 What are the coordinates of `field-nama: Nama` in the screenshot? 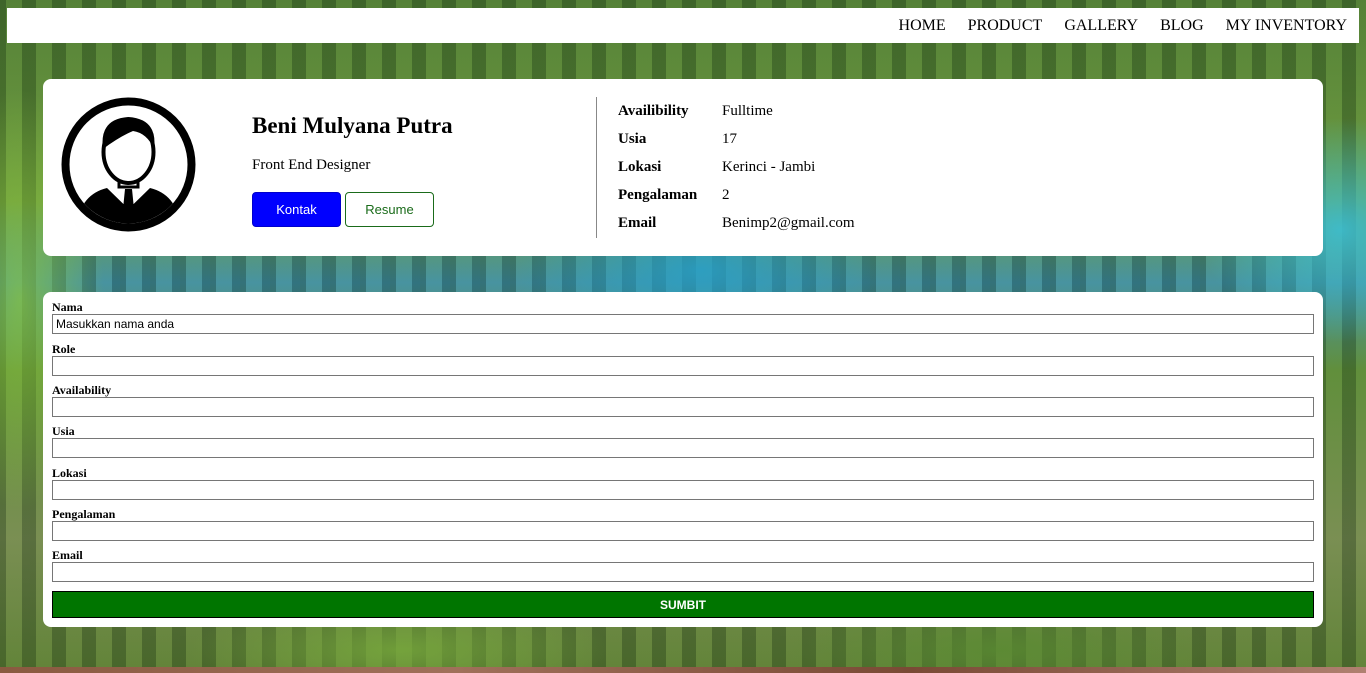 It's located at (683, 317).